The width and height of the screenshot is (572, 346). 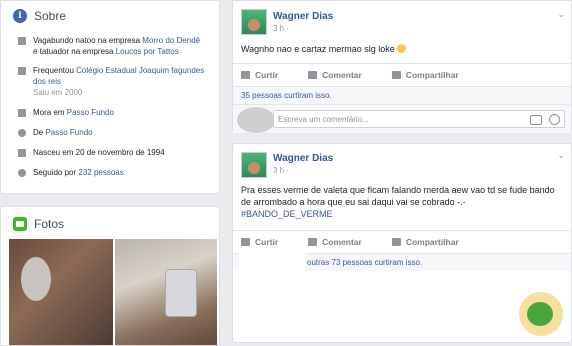 What do you see at coordinates (110, 15) in the screenshot?
I see `about-header: i Sobre` at bounding box center [110, 15].